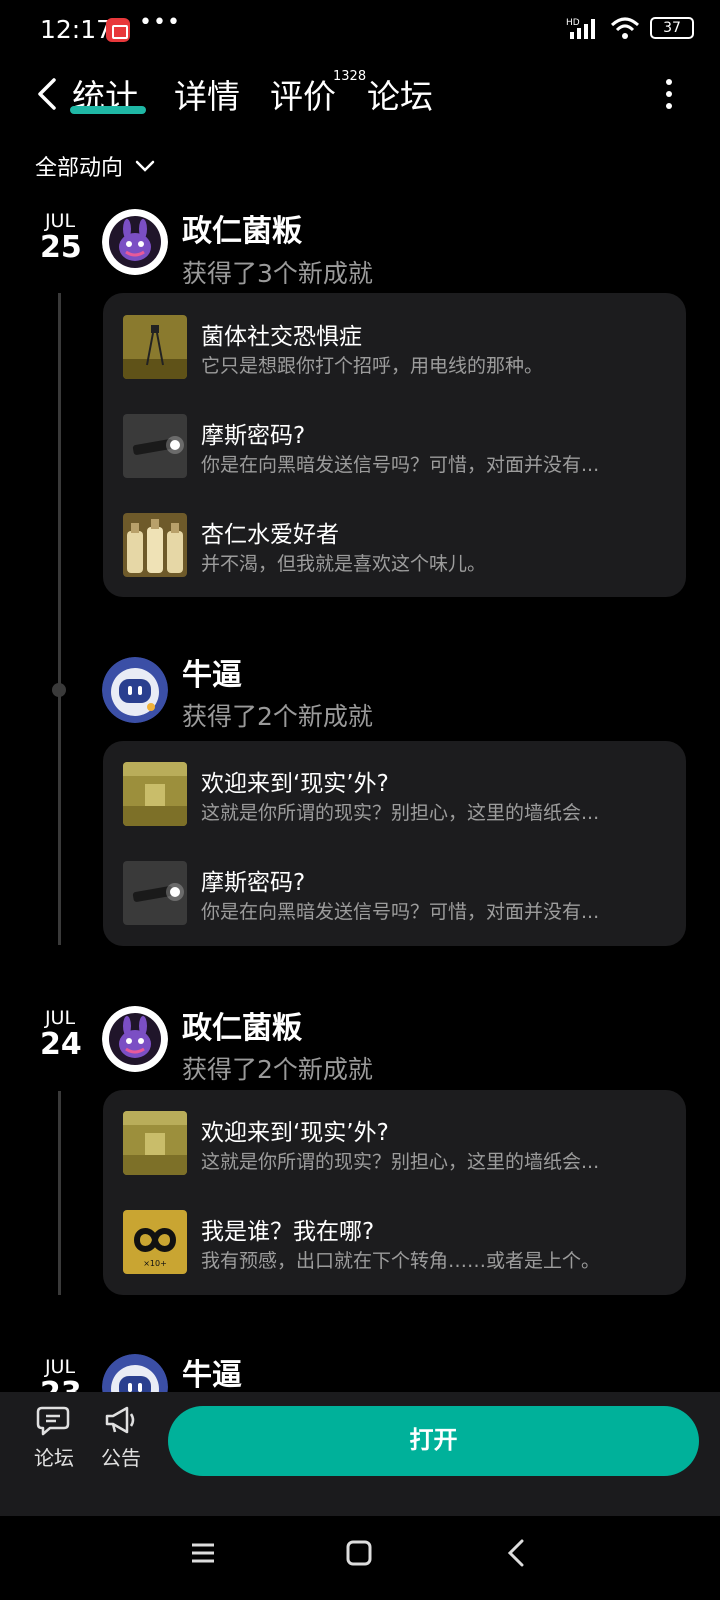  I want to click on achievement-item: 杏仁水爱好者 并不渴，但我就是喜欢这个味儿。, so click(394, 546).